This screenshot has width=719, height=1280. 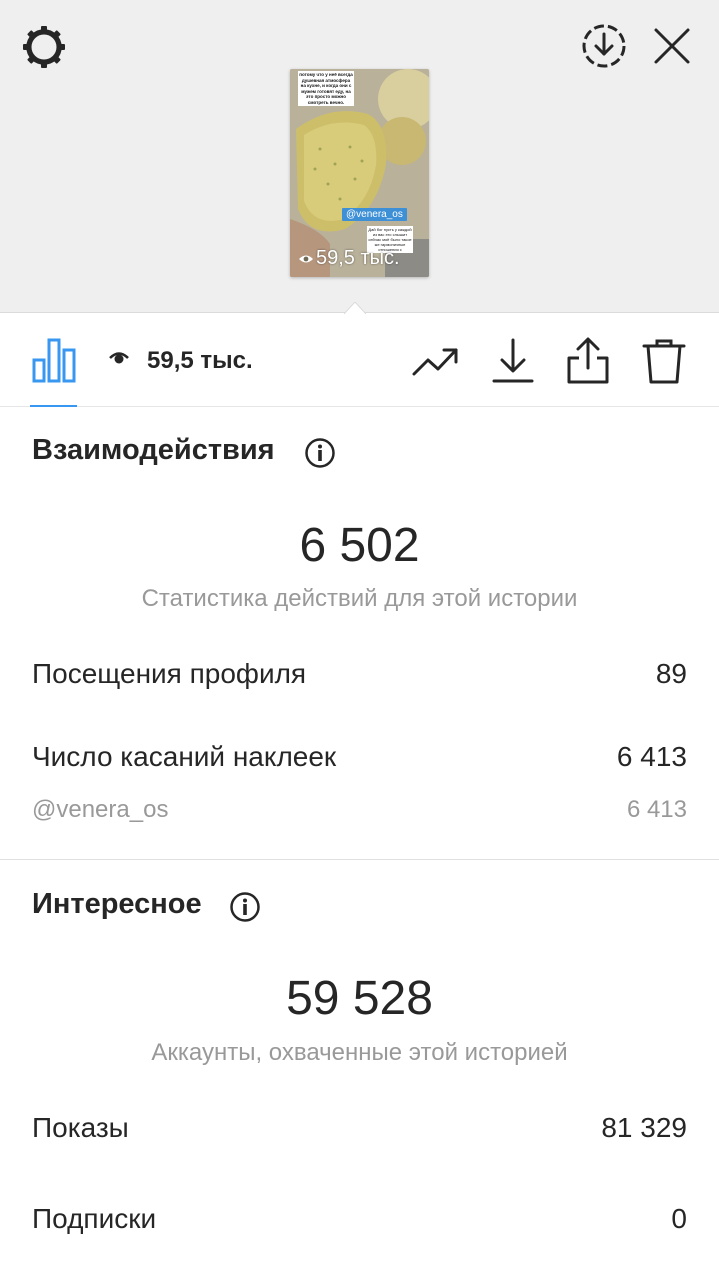 What do you see at coordinates (604, 46) in the screenshot?
I see `download-circle-icon` at bounding box center [604, 46].